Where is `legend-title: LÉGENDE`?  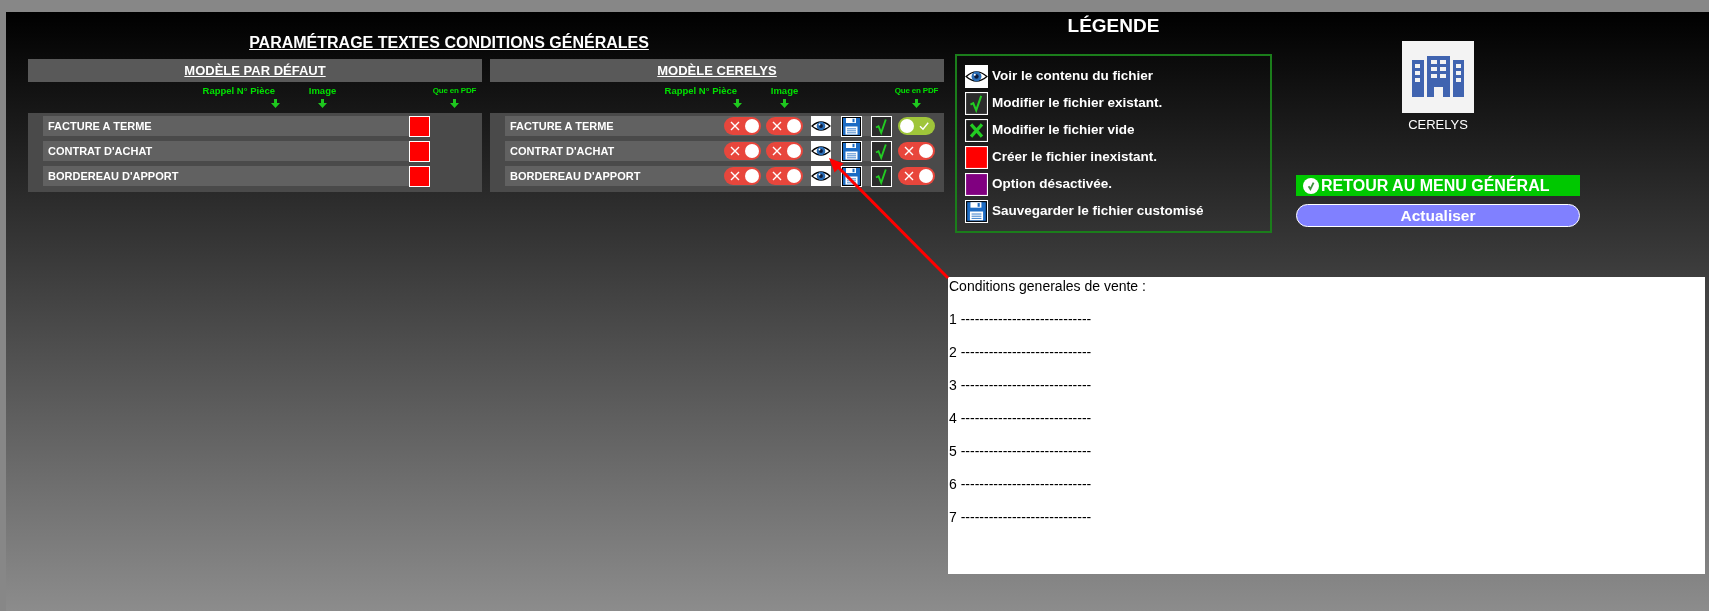 legend-title: LÉGENDE is located at coordinates (1113, 26).